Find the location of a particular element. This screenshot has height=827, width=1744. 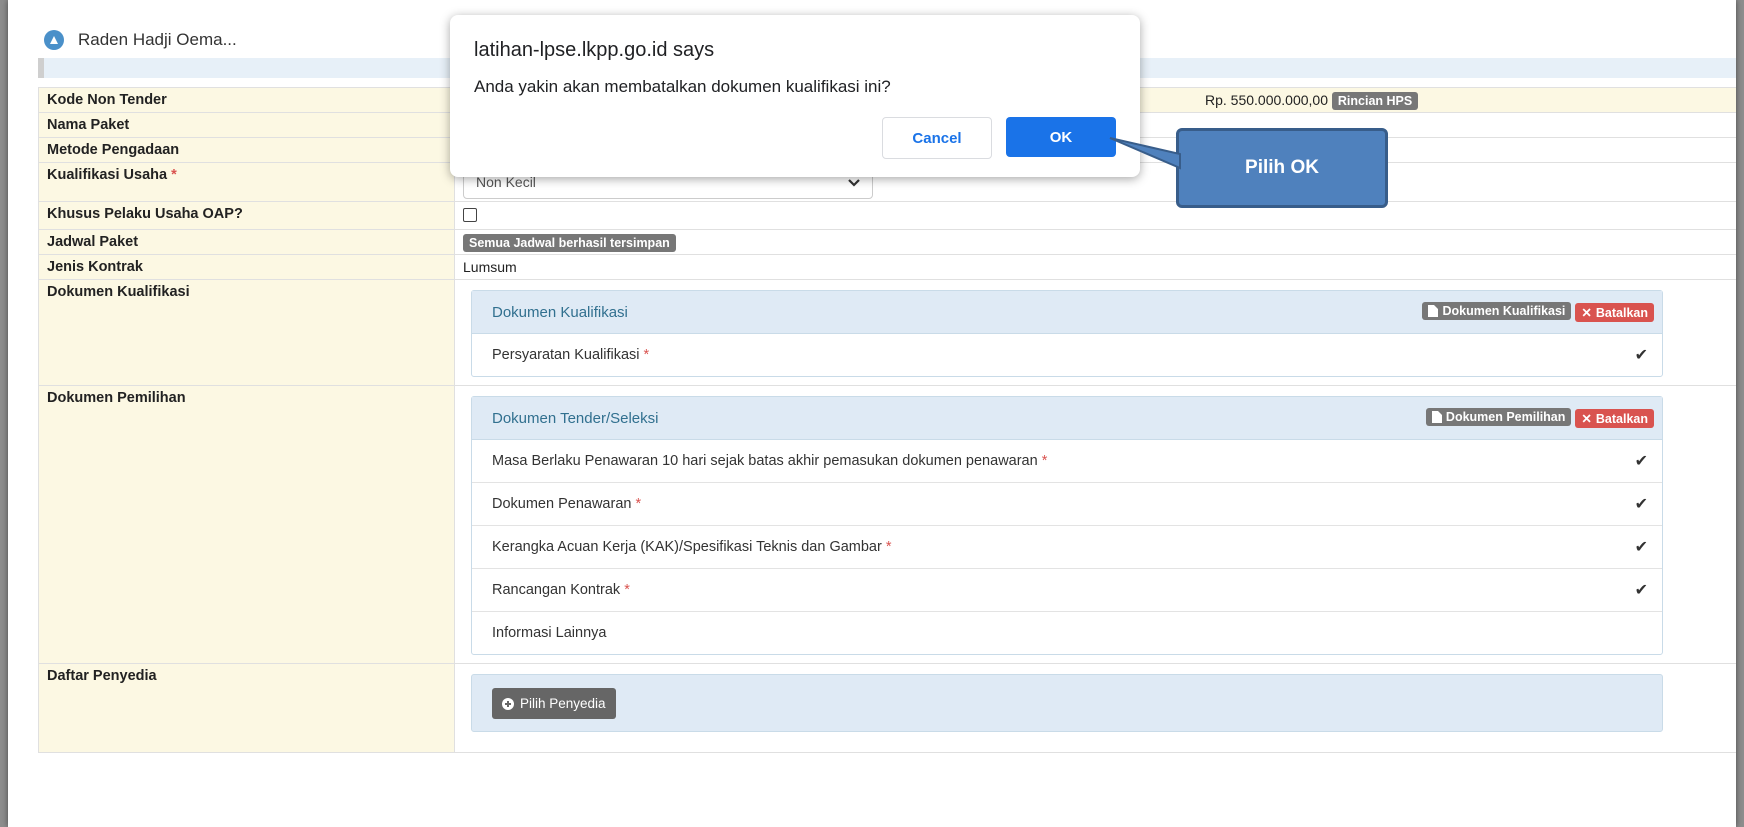

label-nama-paket: Nama Paket is located at coordinates (246, 125).